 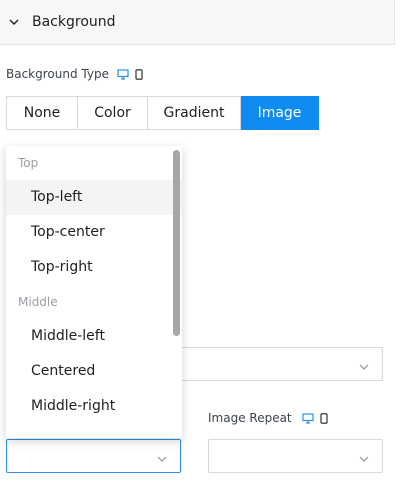 I want to click on option-top-left: Top-left, so click(x=94, y=197).